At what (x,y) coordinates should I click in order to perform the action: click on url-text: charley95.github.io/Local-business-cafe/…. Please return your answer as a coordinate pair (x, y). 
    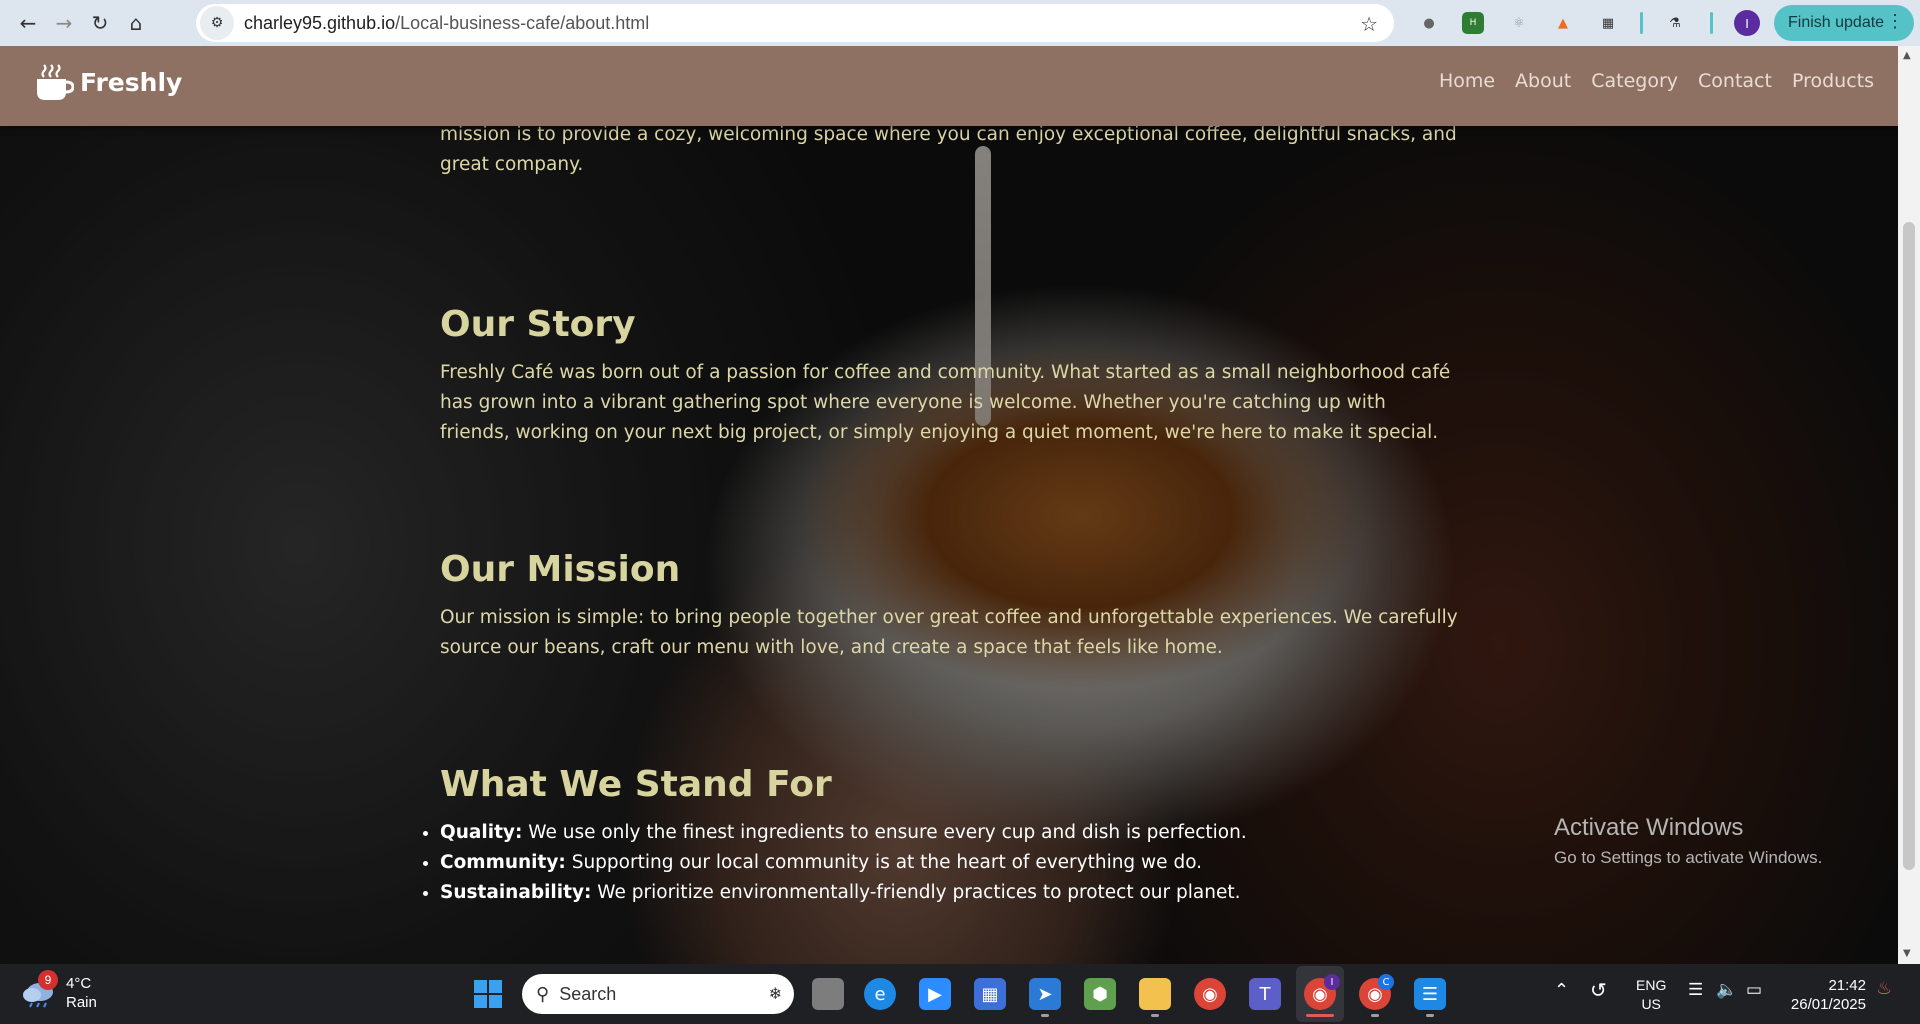
    Looking at the image, I should click on (446, 23).